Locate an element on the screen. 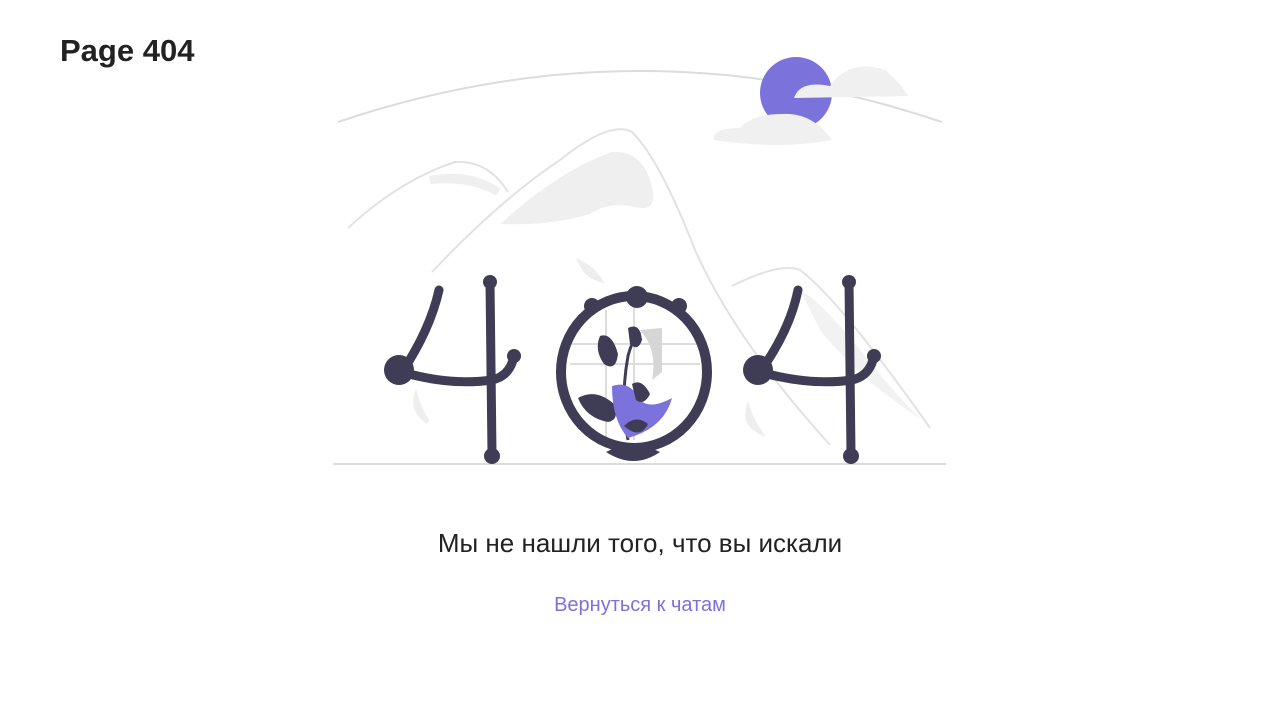 This screenshot has width=1280, height=720. page-title: Page 404 is located at coordinates (127, 50).